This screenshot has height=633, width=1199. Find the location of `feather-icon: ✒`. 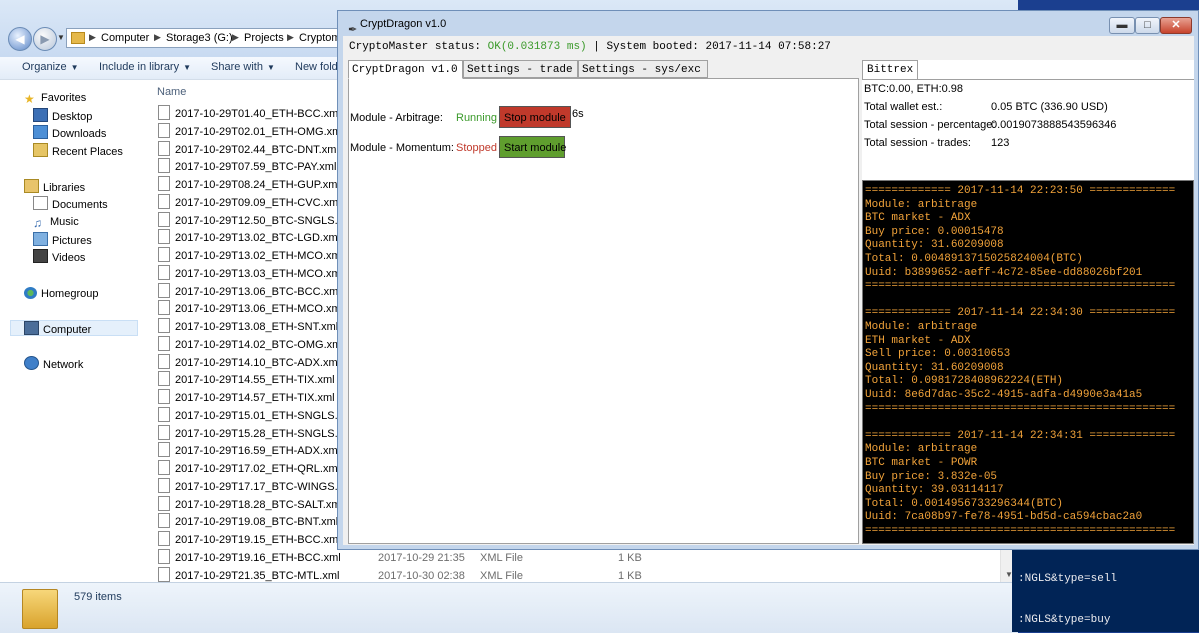

feather-icon: ✒ is located at coordinates (353, 30).